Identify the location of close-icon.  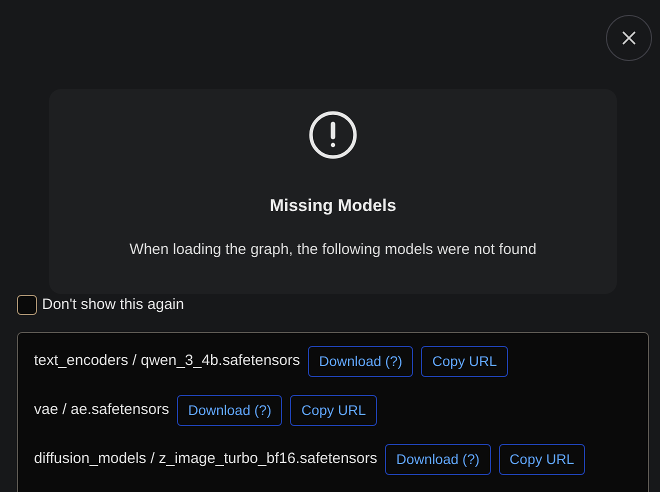
(629, 38).